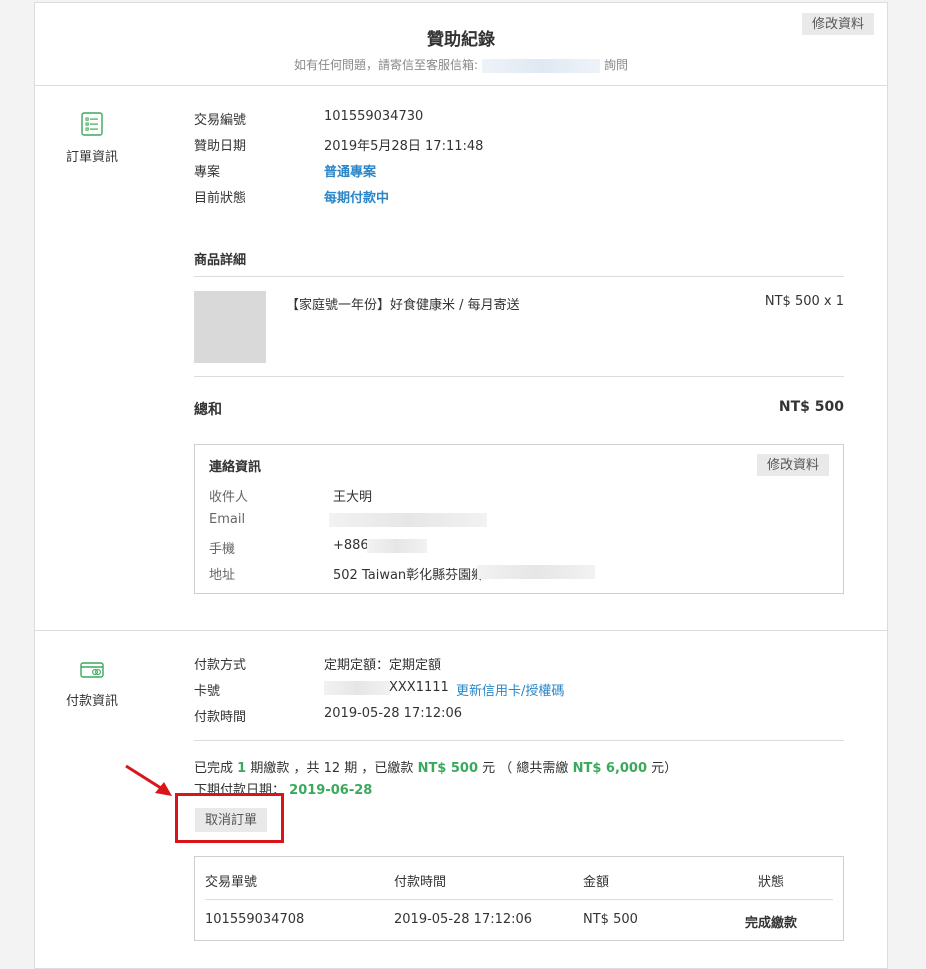  What do you see at coordinates (519, 276) in the screenshot?
I see `product-divider-top` at bounding box center [519, 276].